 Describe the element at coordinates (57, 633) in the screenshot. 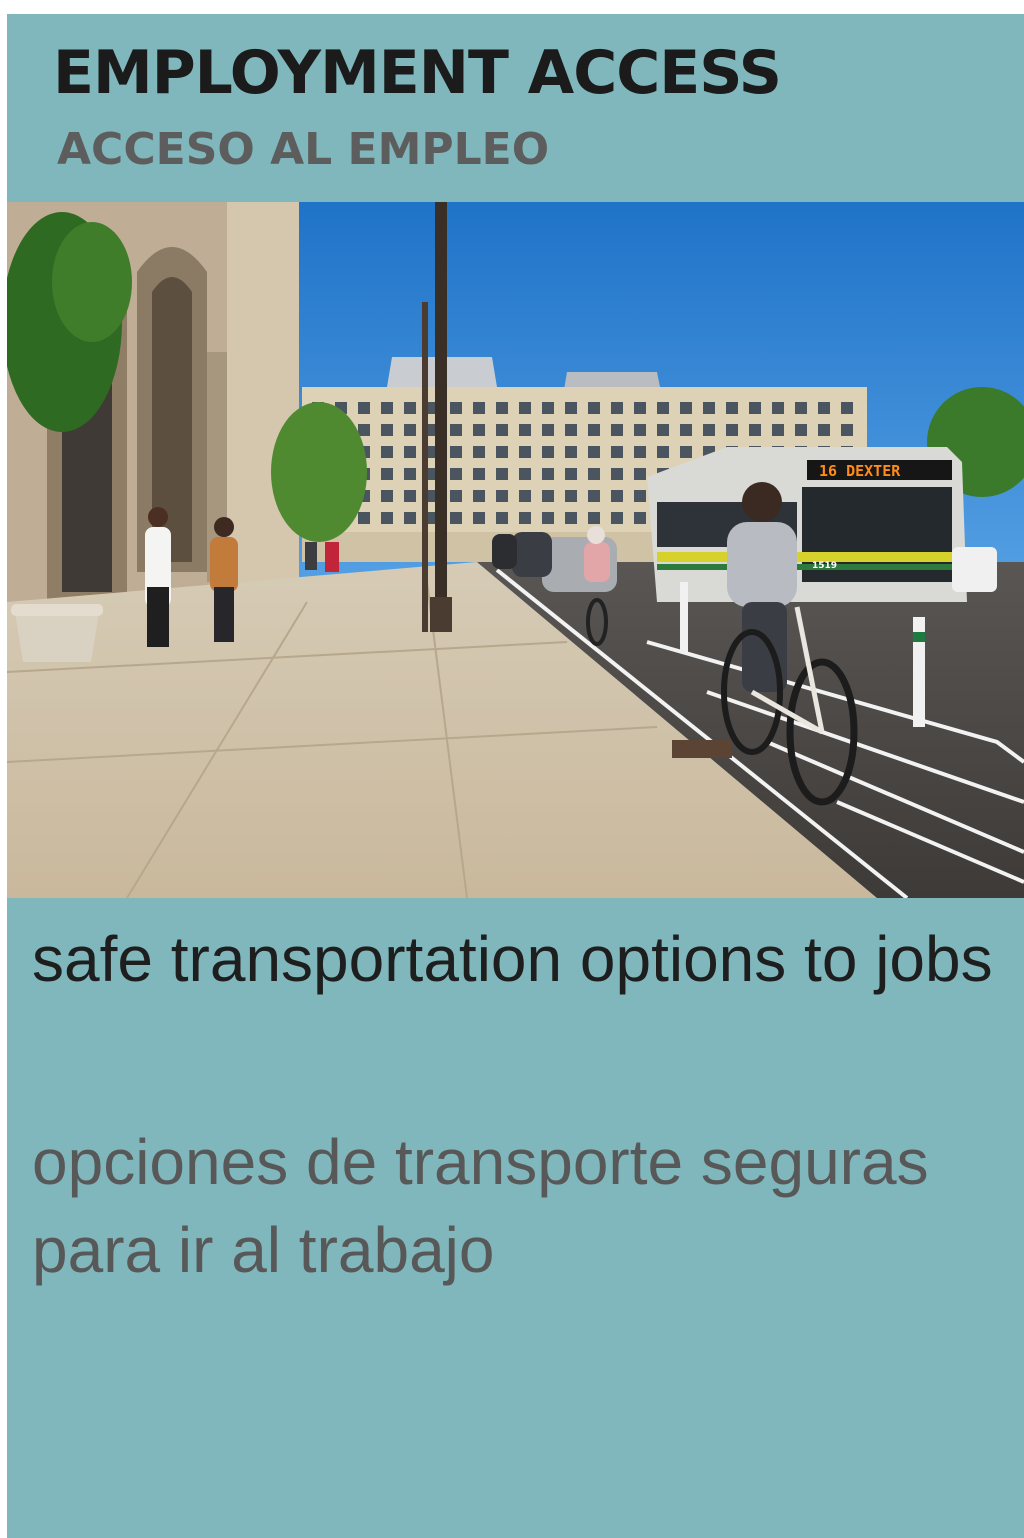

I see `planter` at that location.